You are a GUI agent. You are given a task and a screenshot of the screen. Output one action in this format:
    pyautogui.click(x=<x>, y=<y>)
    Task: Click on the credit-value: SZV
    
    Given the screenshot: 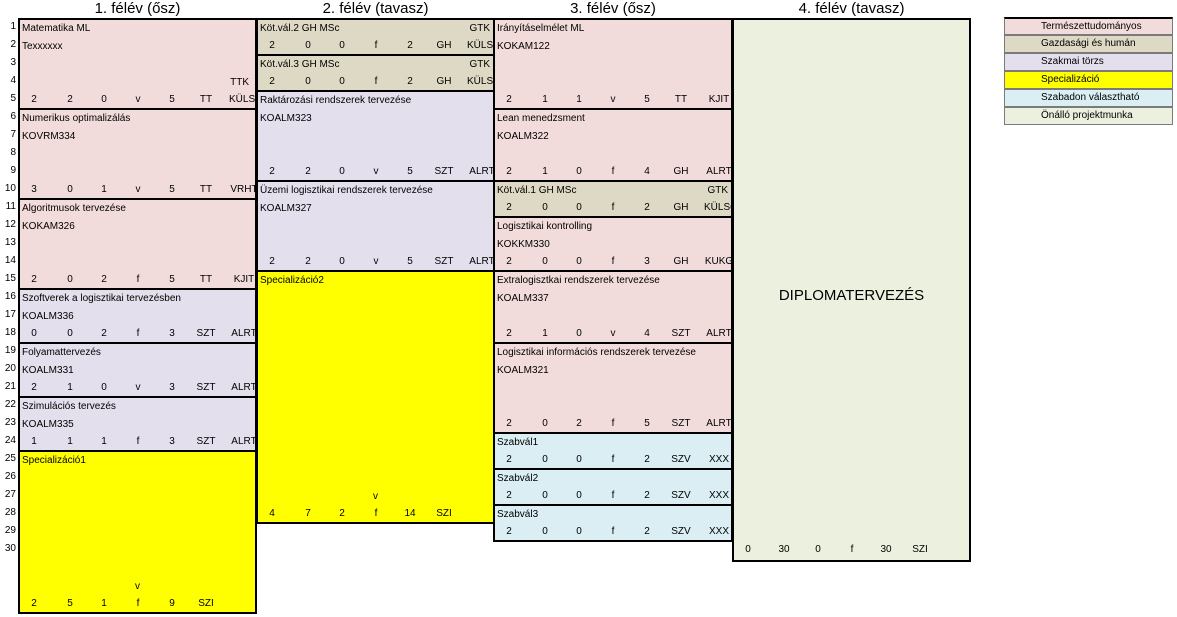 What is the action you would take?
    pyautogui.click(x=681, y=531)
    